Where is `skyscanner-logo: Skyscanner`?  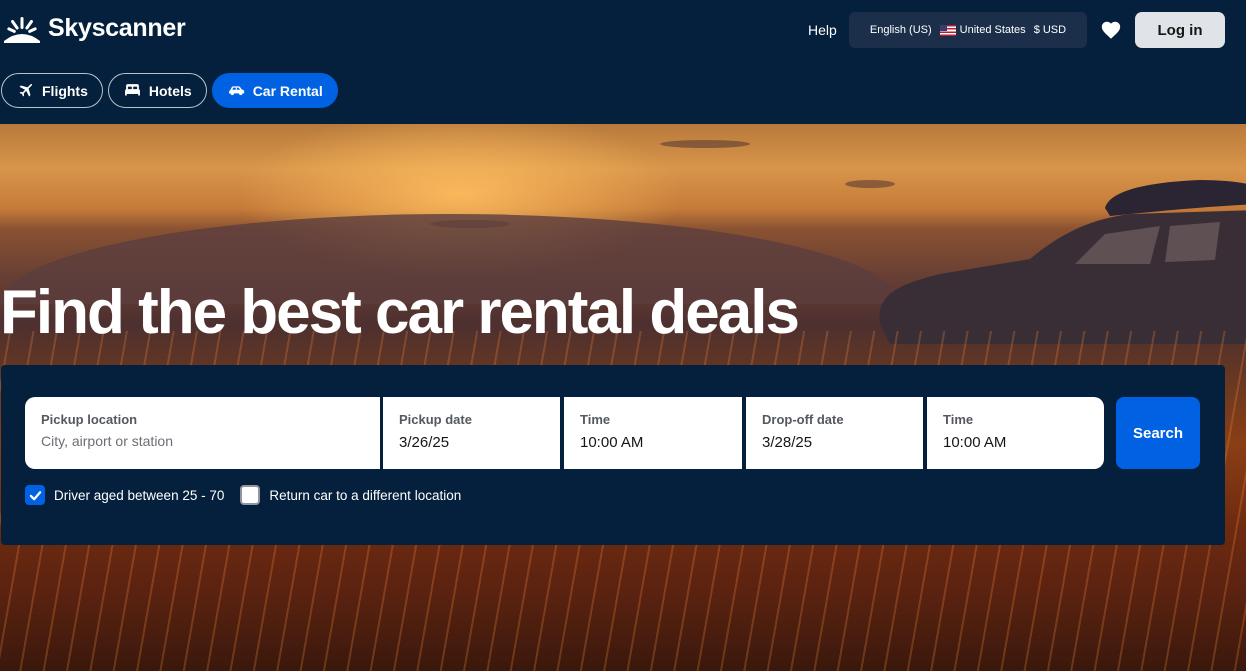
skyscanner-logo: Skyscanner is located at coordinates (94, 28).